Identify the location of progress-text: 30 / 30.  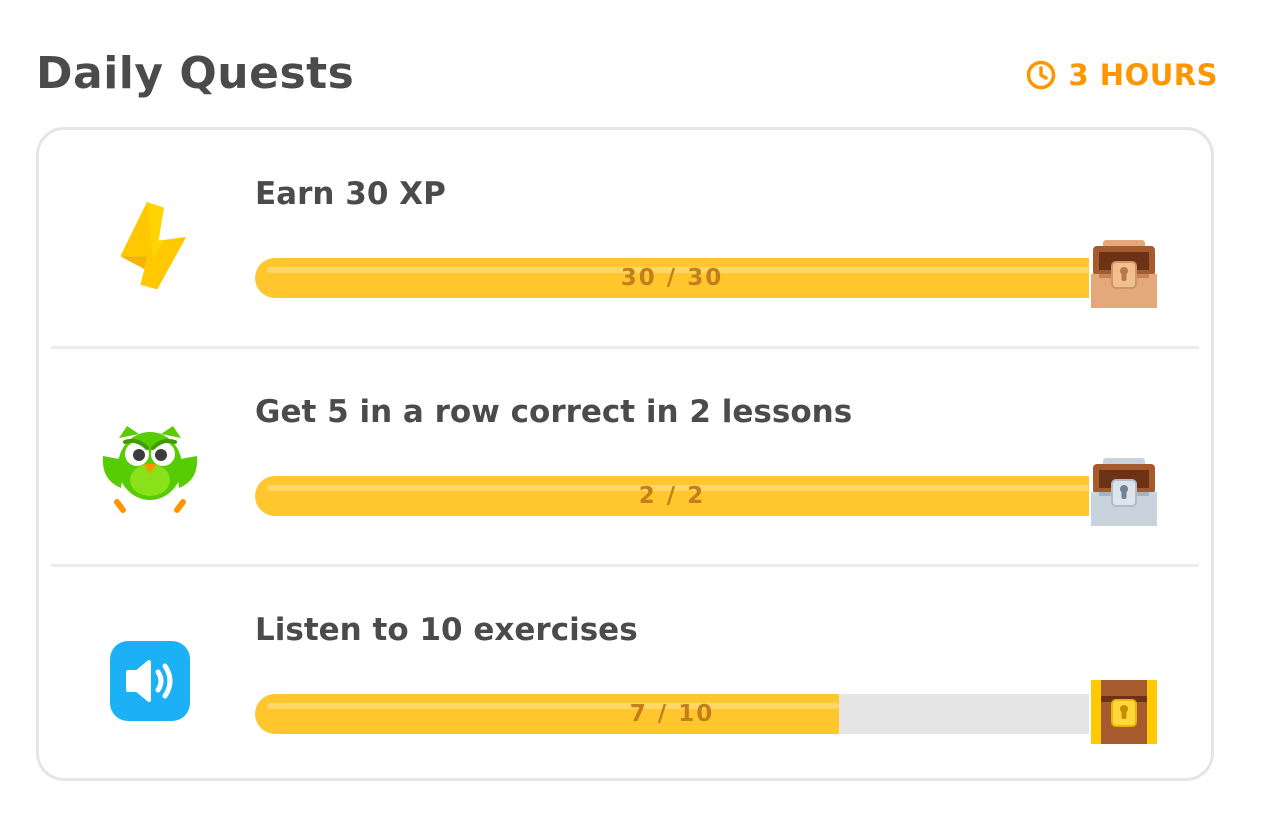
(672, 278).